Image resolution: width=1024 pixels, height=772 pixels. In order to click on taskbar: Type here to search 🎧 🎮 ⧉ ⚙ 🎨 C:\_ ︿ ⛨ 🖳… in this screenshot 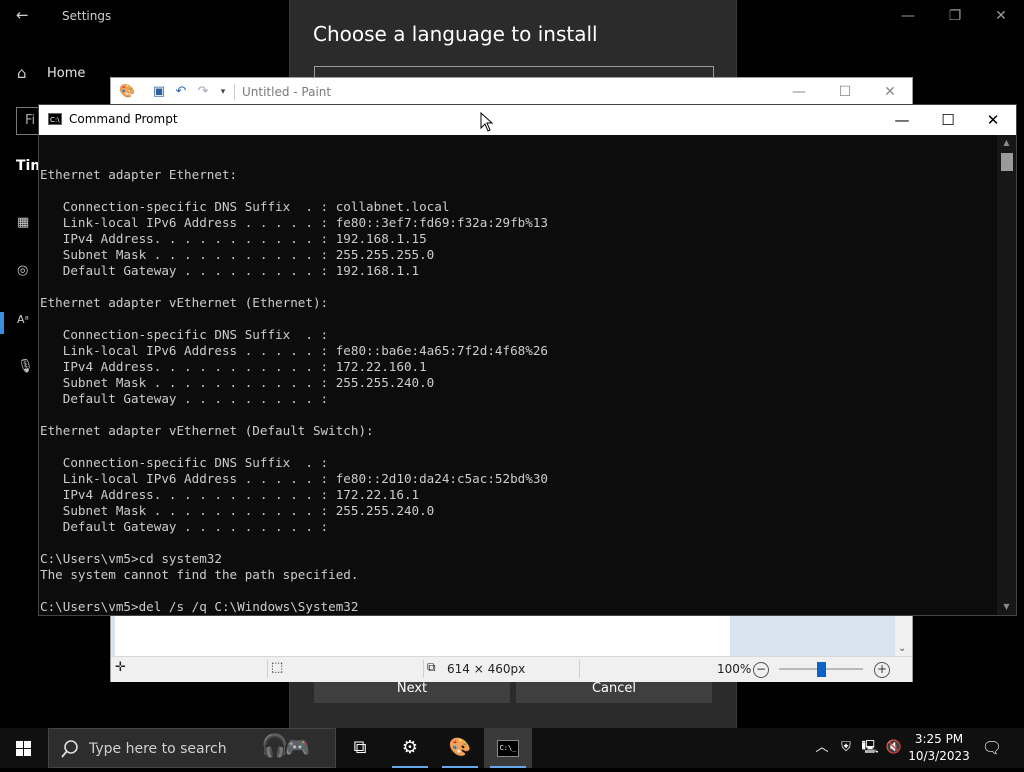, I will do `click(512, 748)`.